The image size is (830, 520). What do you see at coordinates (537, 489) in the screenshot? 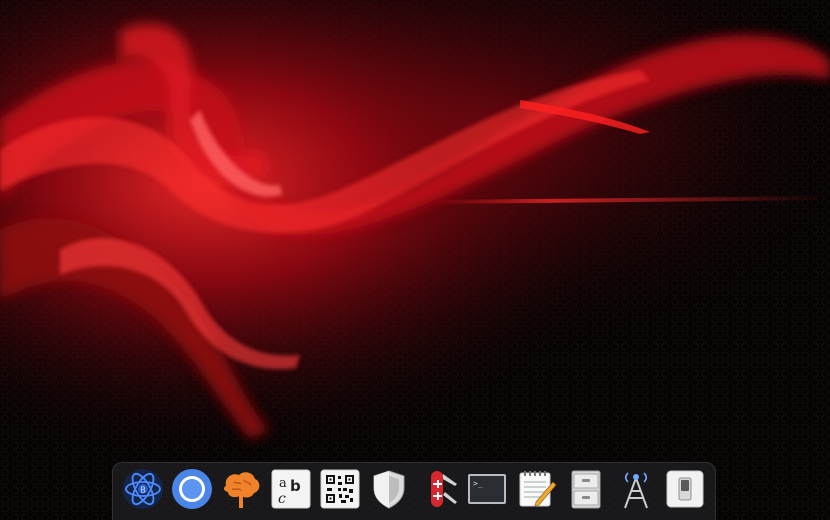
I see `notepad-pencil-icon` at bounding box center [537, 489].